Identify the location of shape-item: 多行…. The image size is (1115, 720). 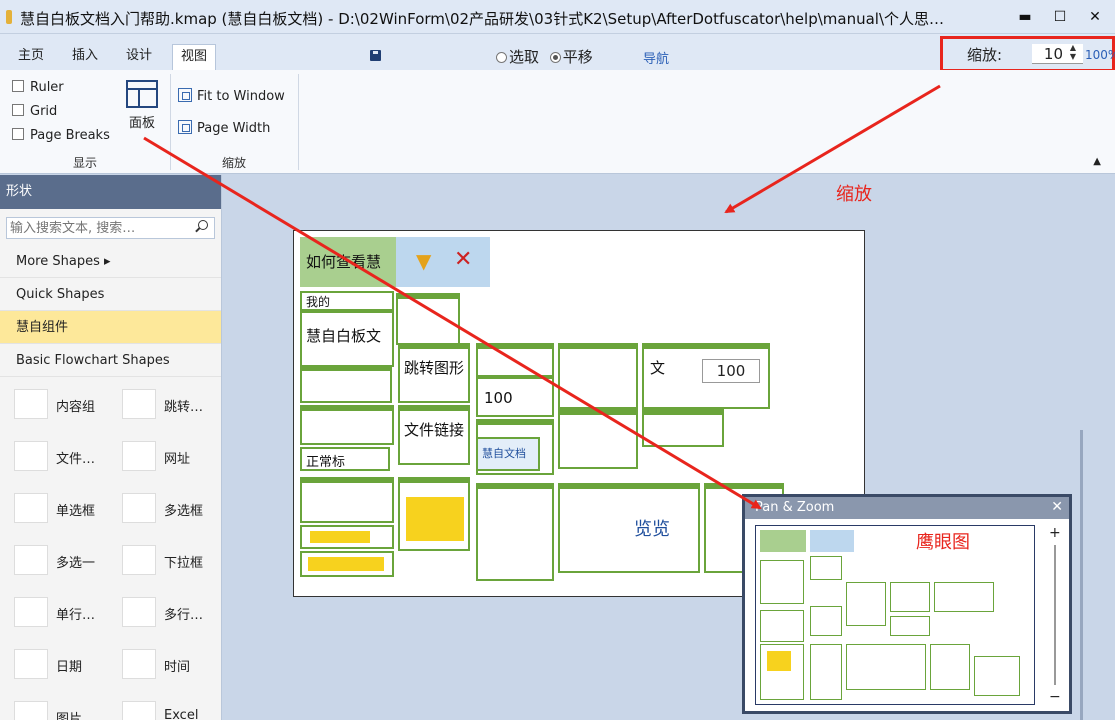
(169, 613).